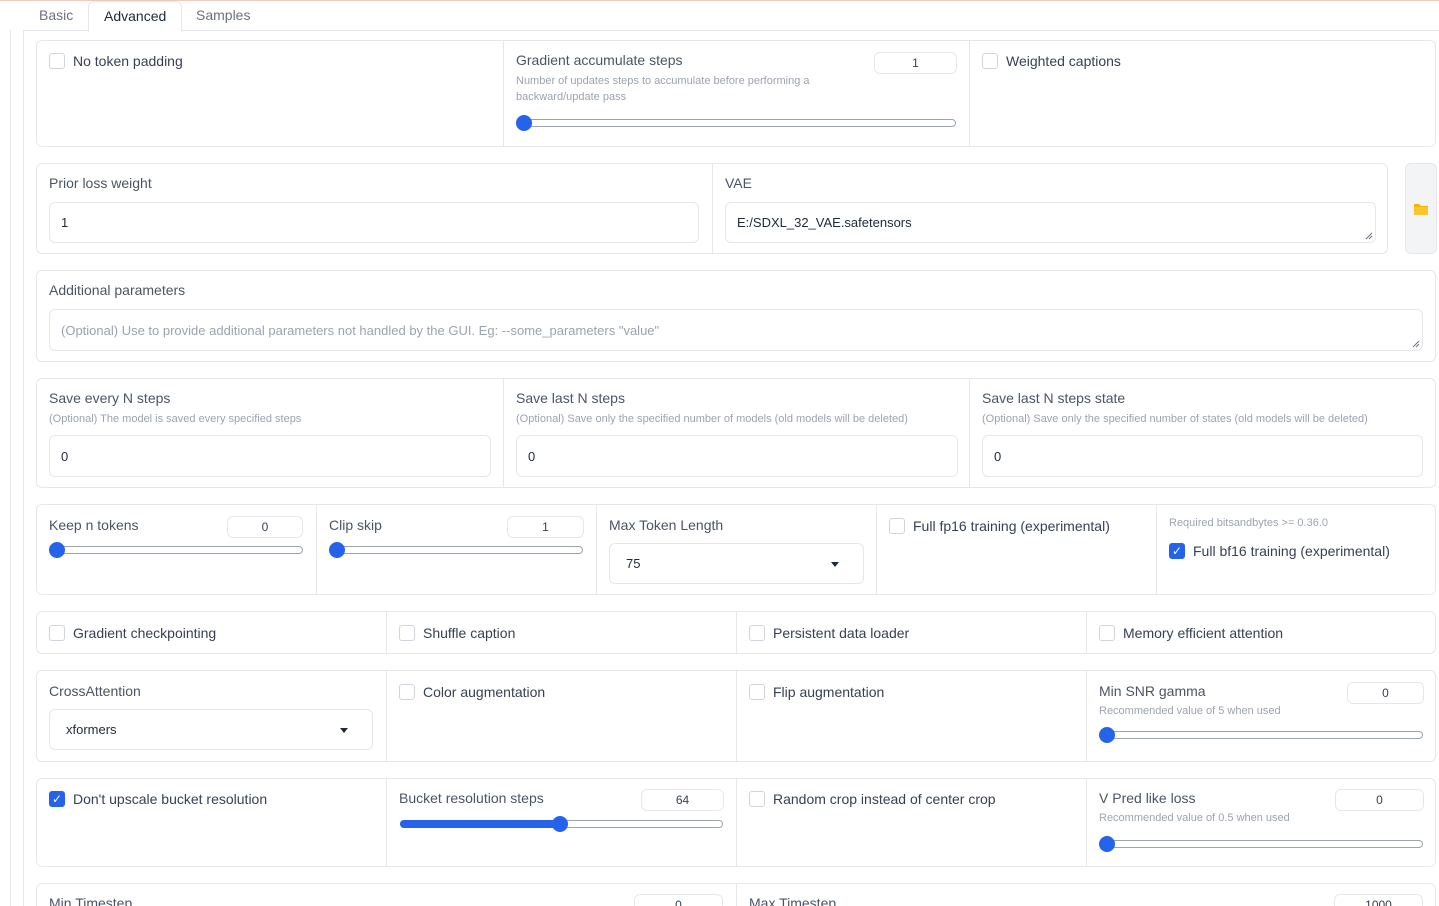 This screenshot has width=1439, height=906. I want to click on folder-icon, so click(1421, 209).